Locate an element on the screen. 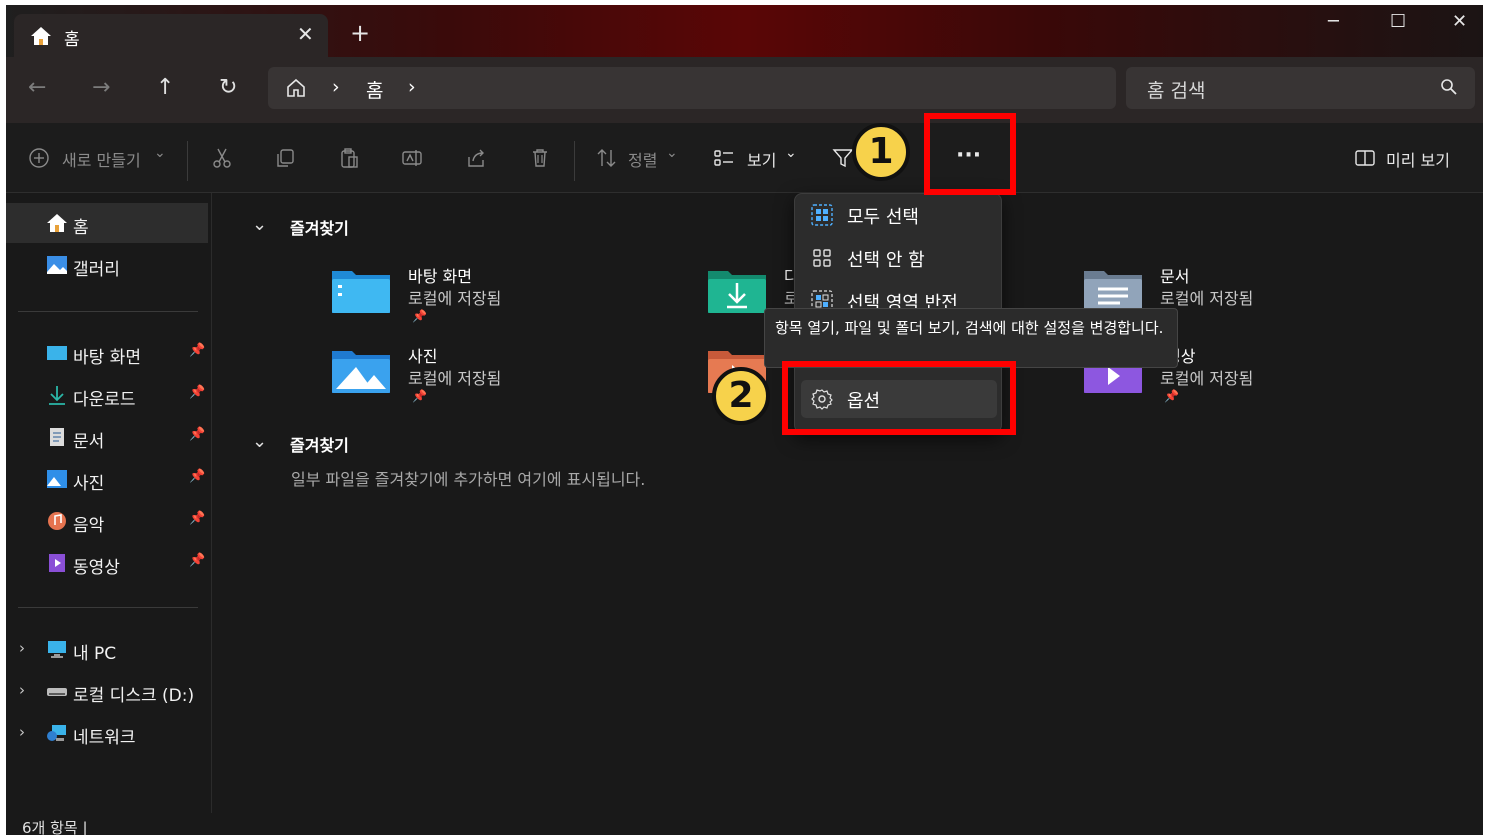  drive-icon is located at coordinates (57, 692).